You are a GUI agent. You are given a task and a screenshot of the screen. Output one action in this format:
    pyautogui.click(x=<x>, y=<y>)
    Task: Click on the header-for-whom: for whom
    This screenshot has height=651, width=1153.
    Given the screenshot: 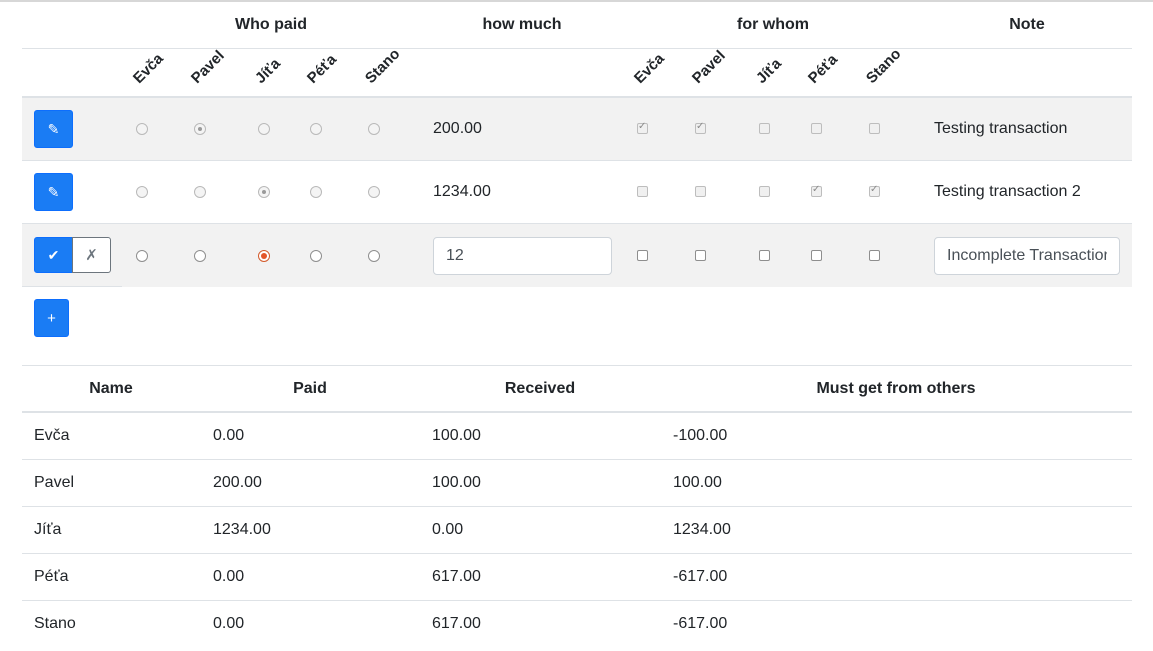 What is the action you would take?
    pyautogui.click(x=773, y=24)
    